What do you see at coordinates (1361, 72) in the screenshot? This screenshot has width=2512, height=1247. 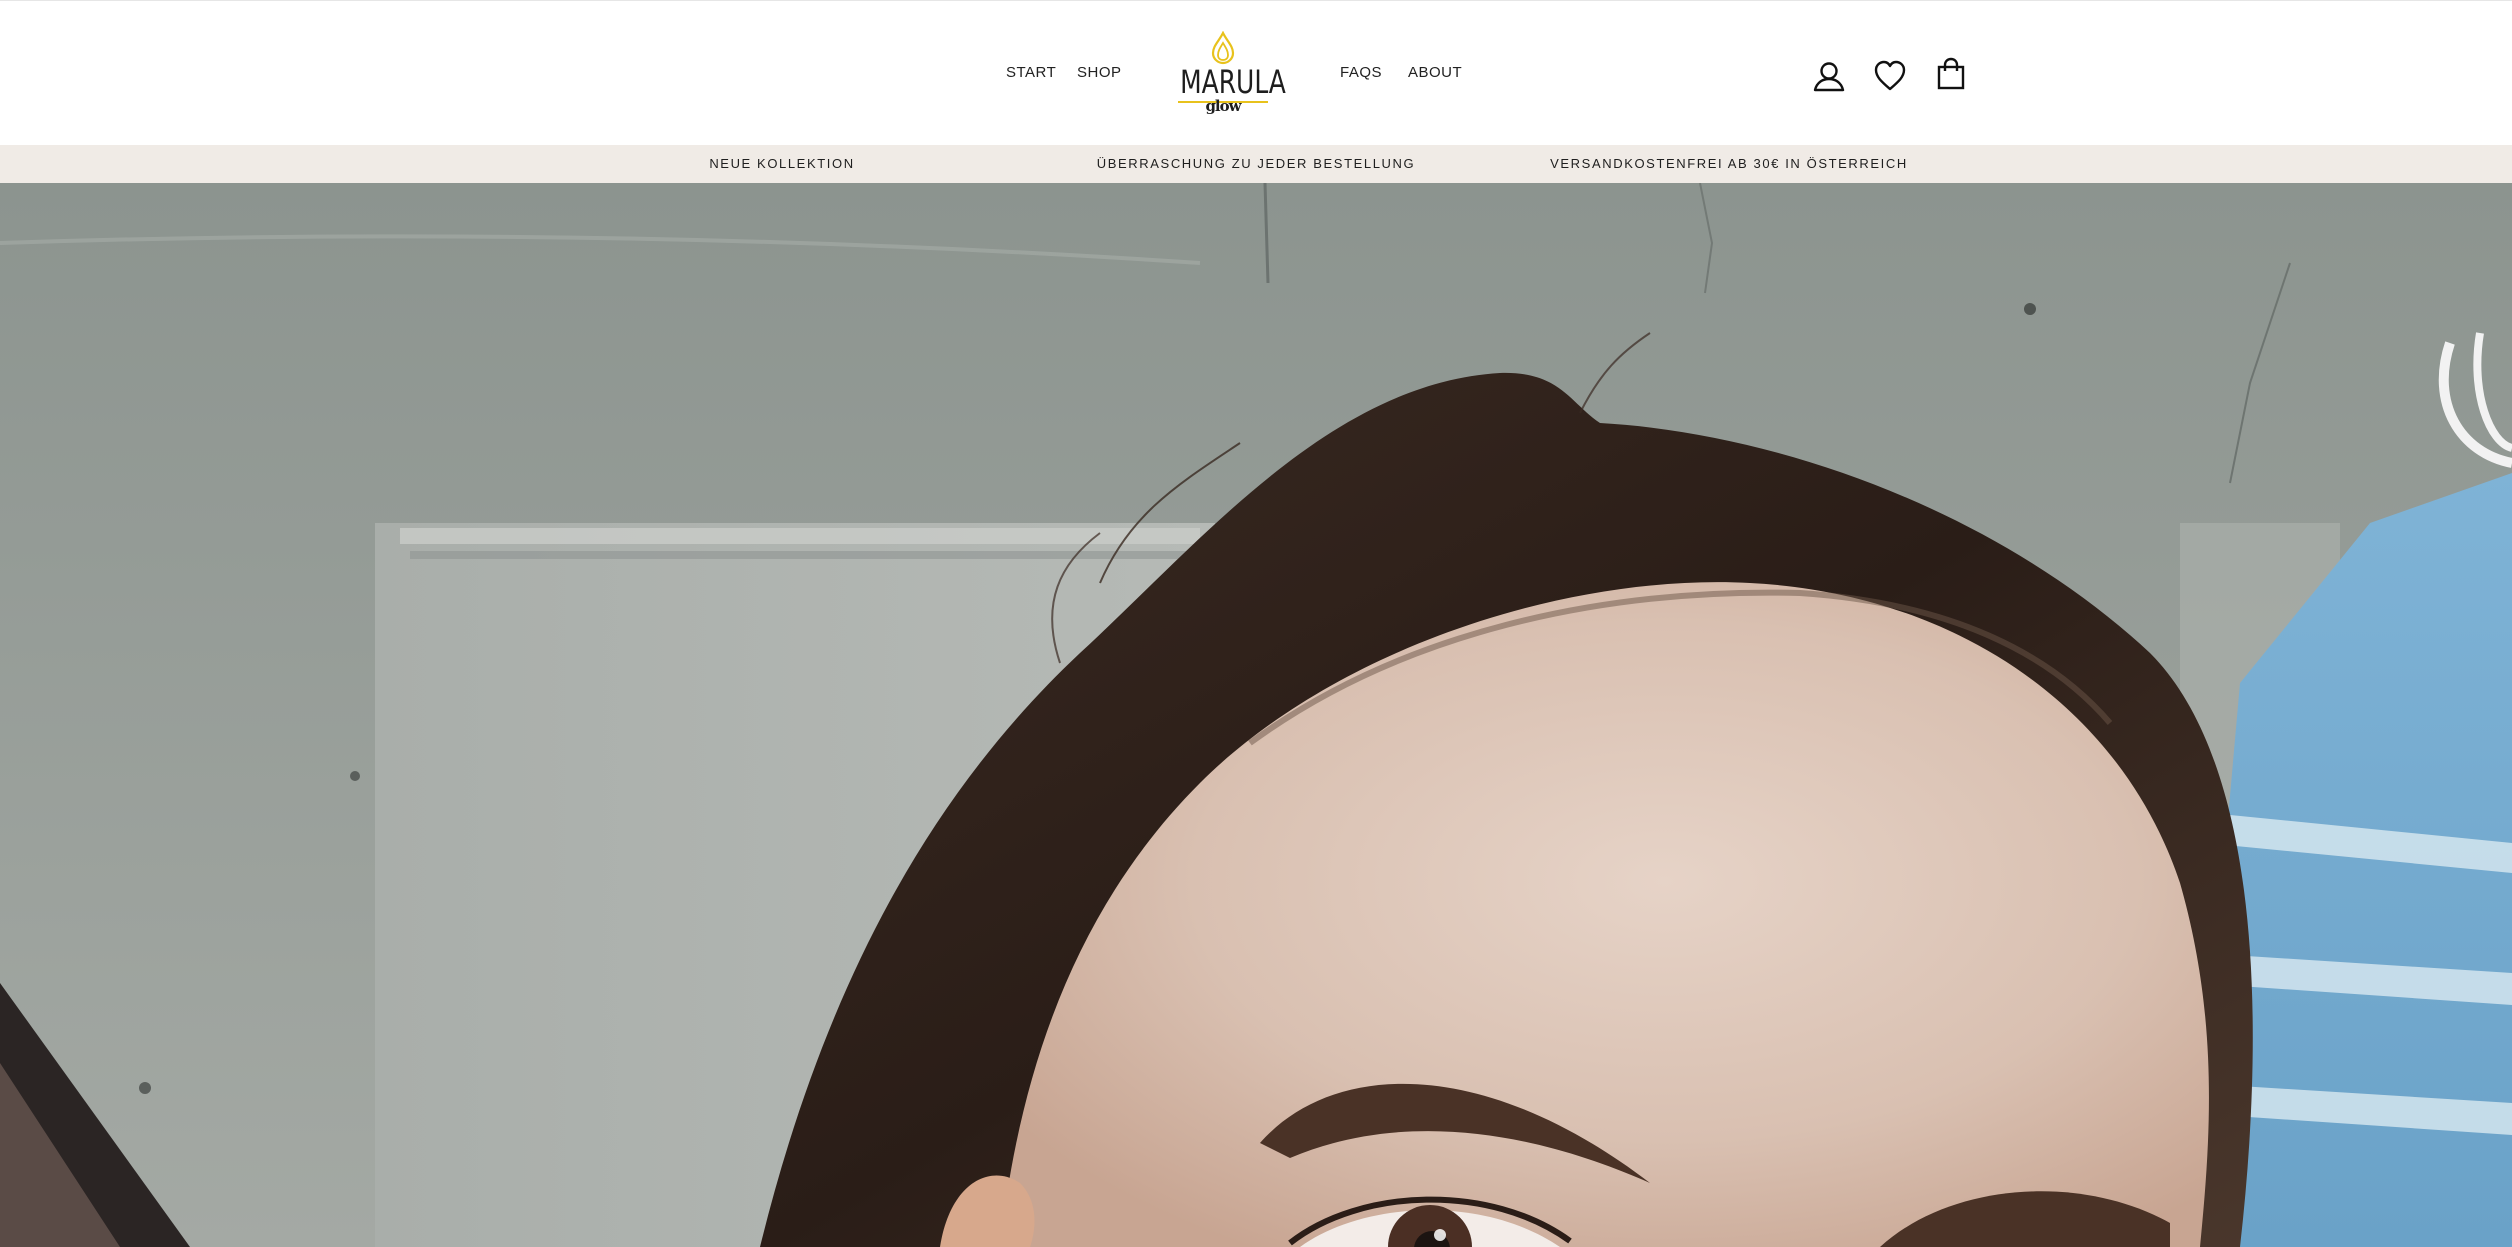 I see `nav-faqs-link: FAQS` at bounding box center [1361, 72].